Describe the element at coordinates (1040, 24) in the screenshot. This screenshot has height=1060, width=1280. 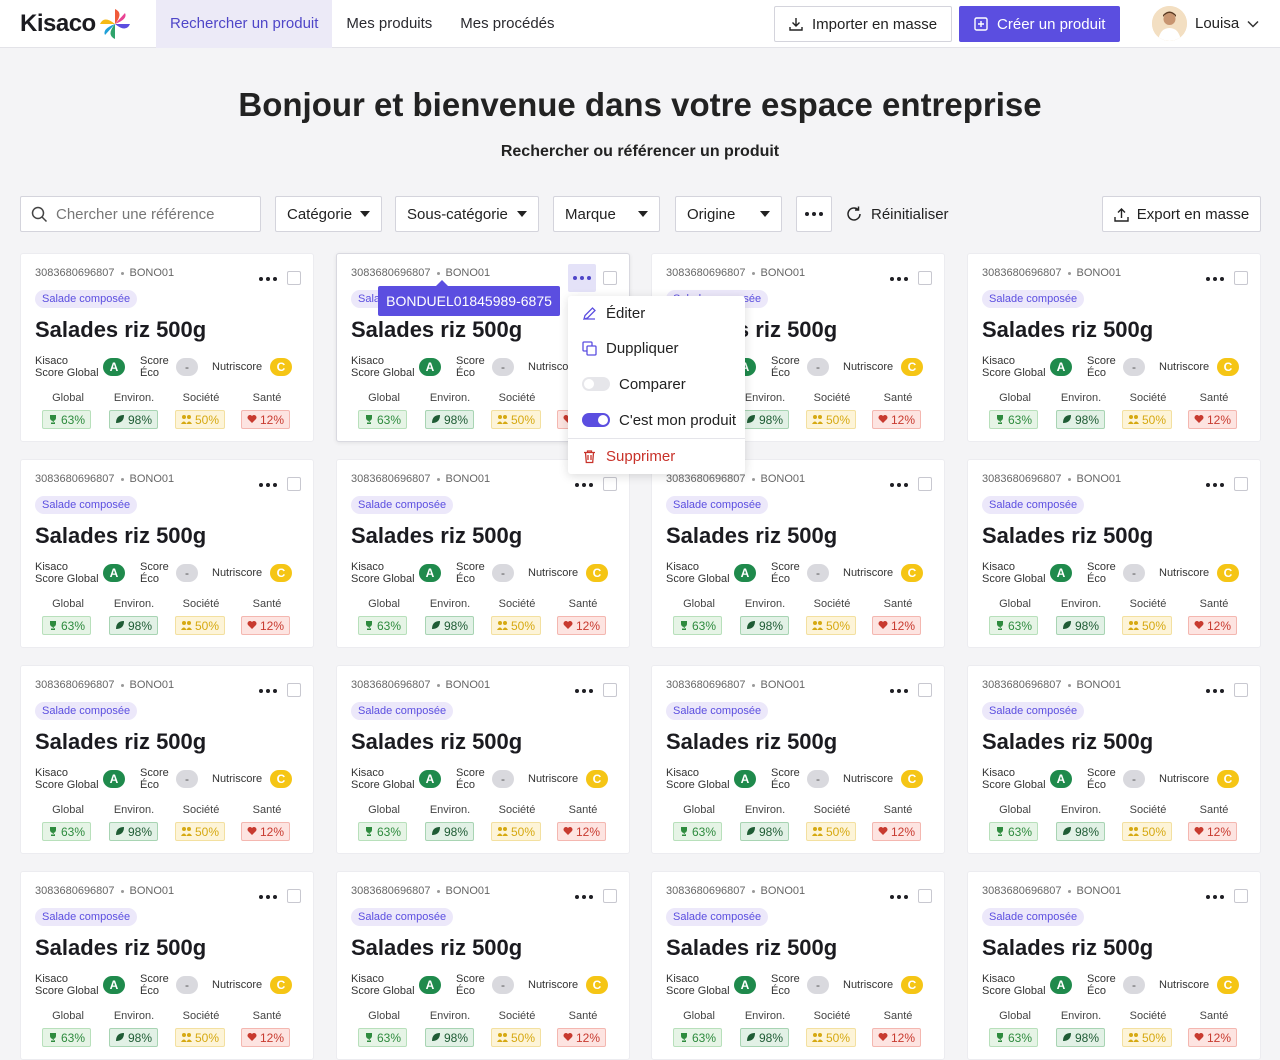
I see `create-product-button: Créer un produit` at that location.